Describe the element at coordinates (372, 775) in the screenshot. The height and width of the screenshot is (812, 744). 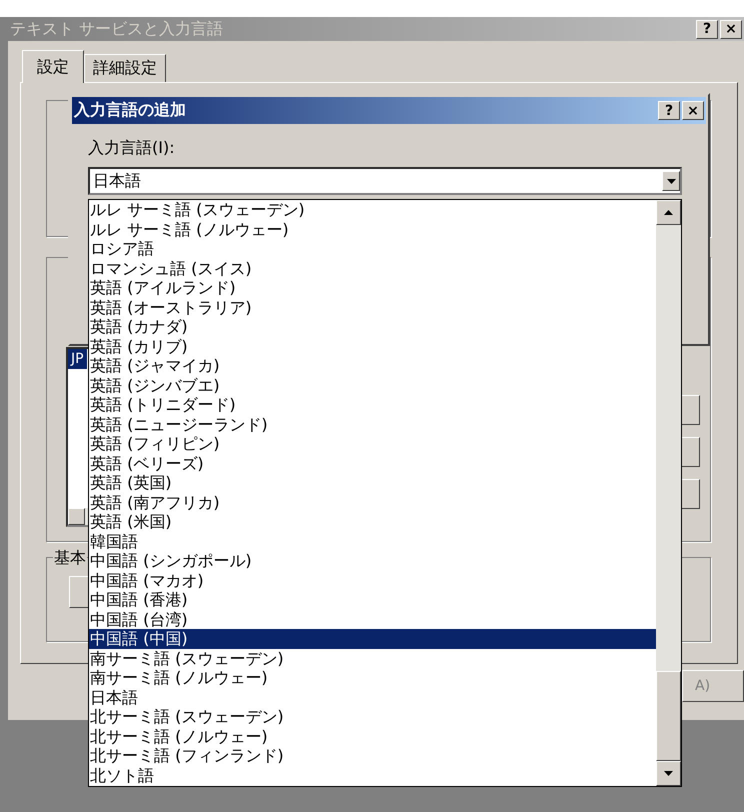
I see `dropdown-item: 北ソト語` at that location.